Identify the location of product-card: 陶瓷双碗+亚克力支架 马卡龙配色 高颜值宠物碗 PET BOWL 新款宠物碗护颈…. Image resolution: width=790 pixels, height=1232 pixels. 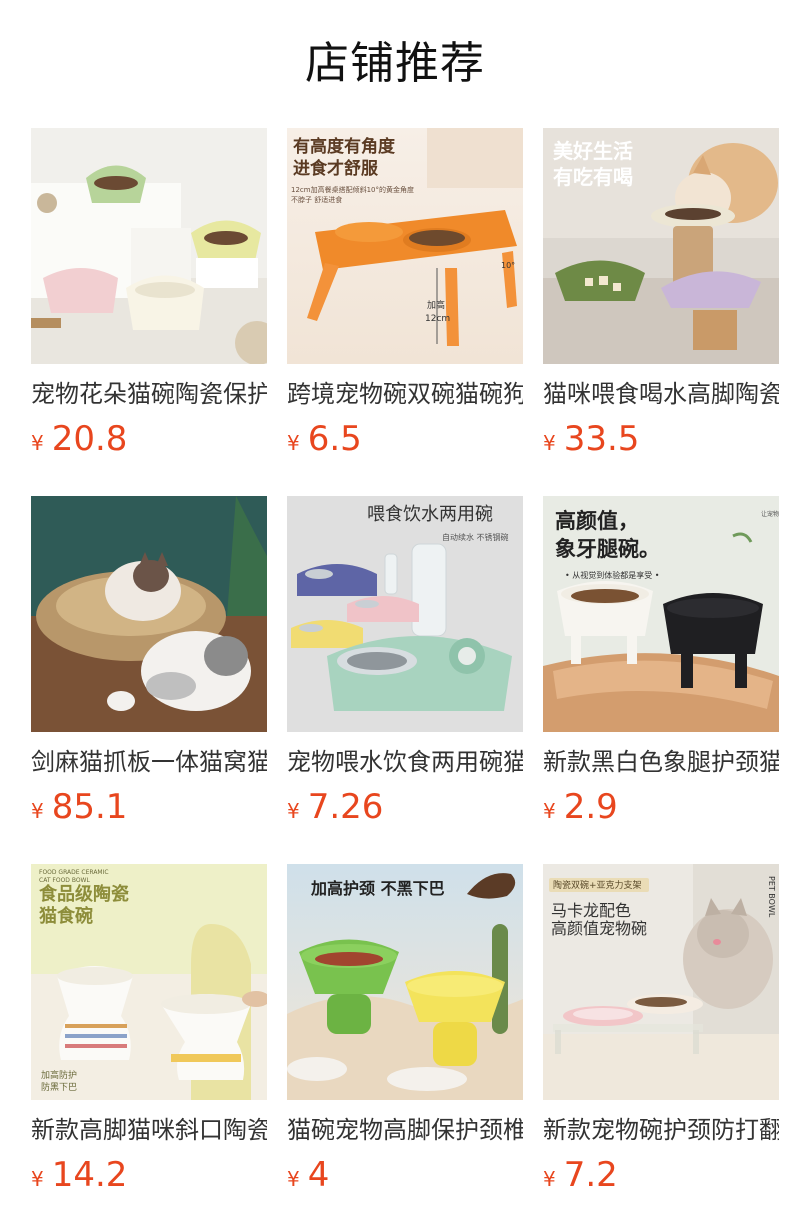
(661, 1034).